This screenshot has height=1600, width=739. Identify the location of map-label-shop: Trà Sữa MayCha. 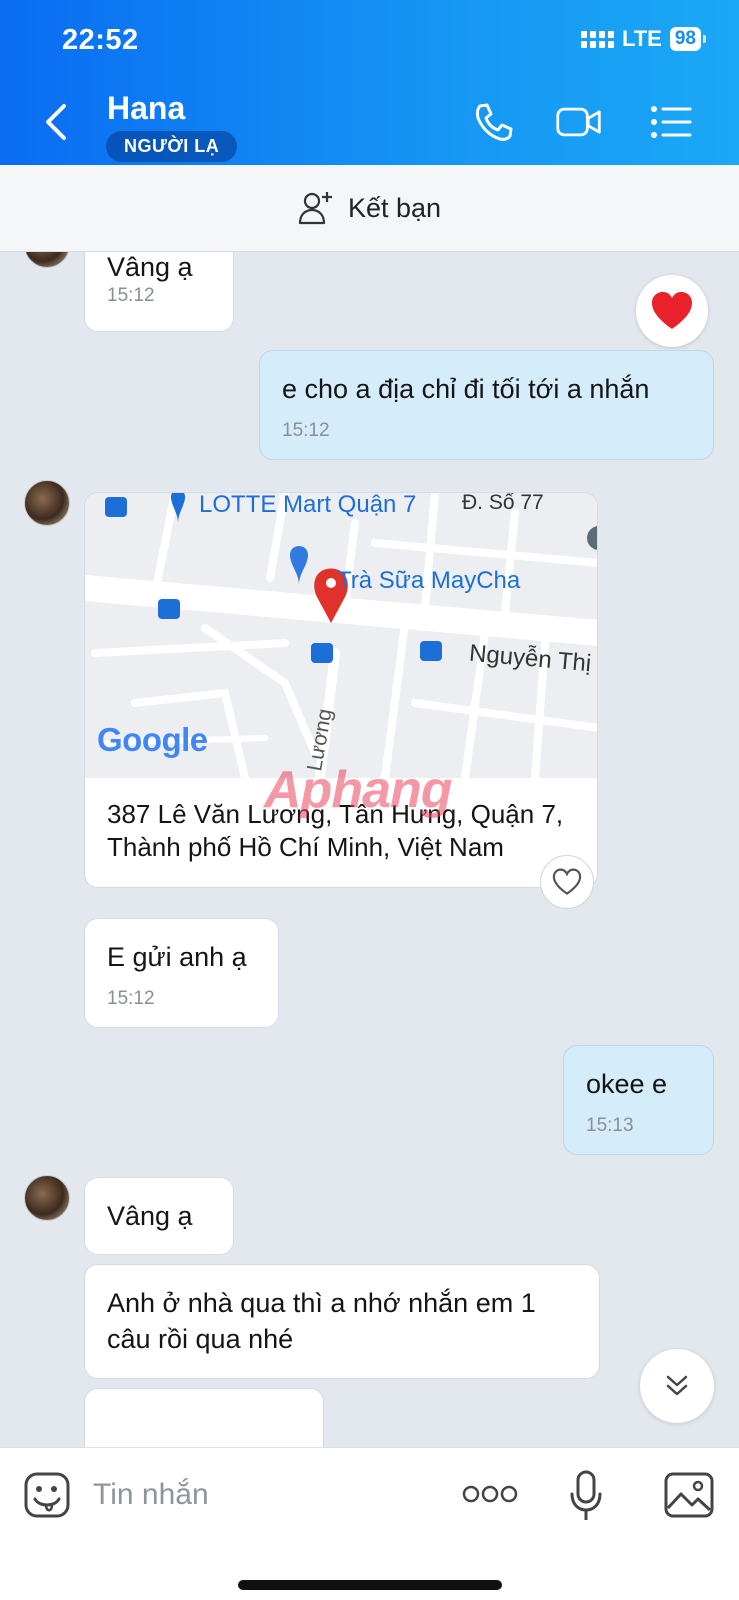
(429, 580).